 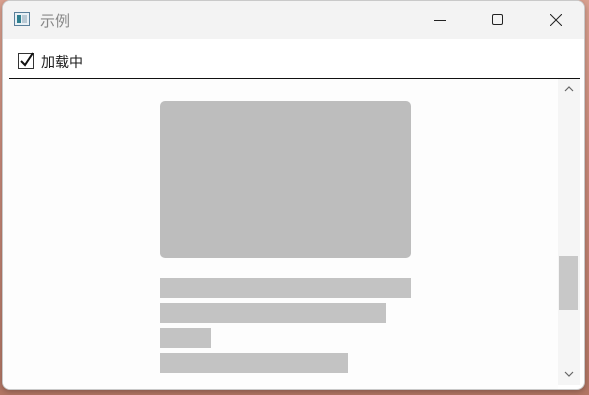 What do you see at coordinates (293, 58) in the screenshot?
I see `toolbar: 加载中` at bounding box center [293, 58].